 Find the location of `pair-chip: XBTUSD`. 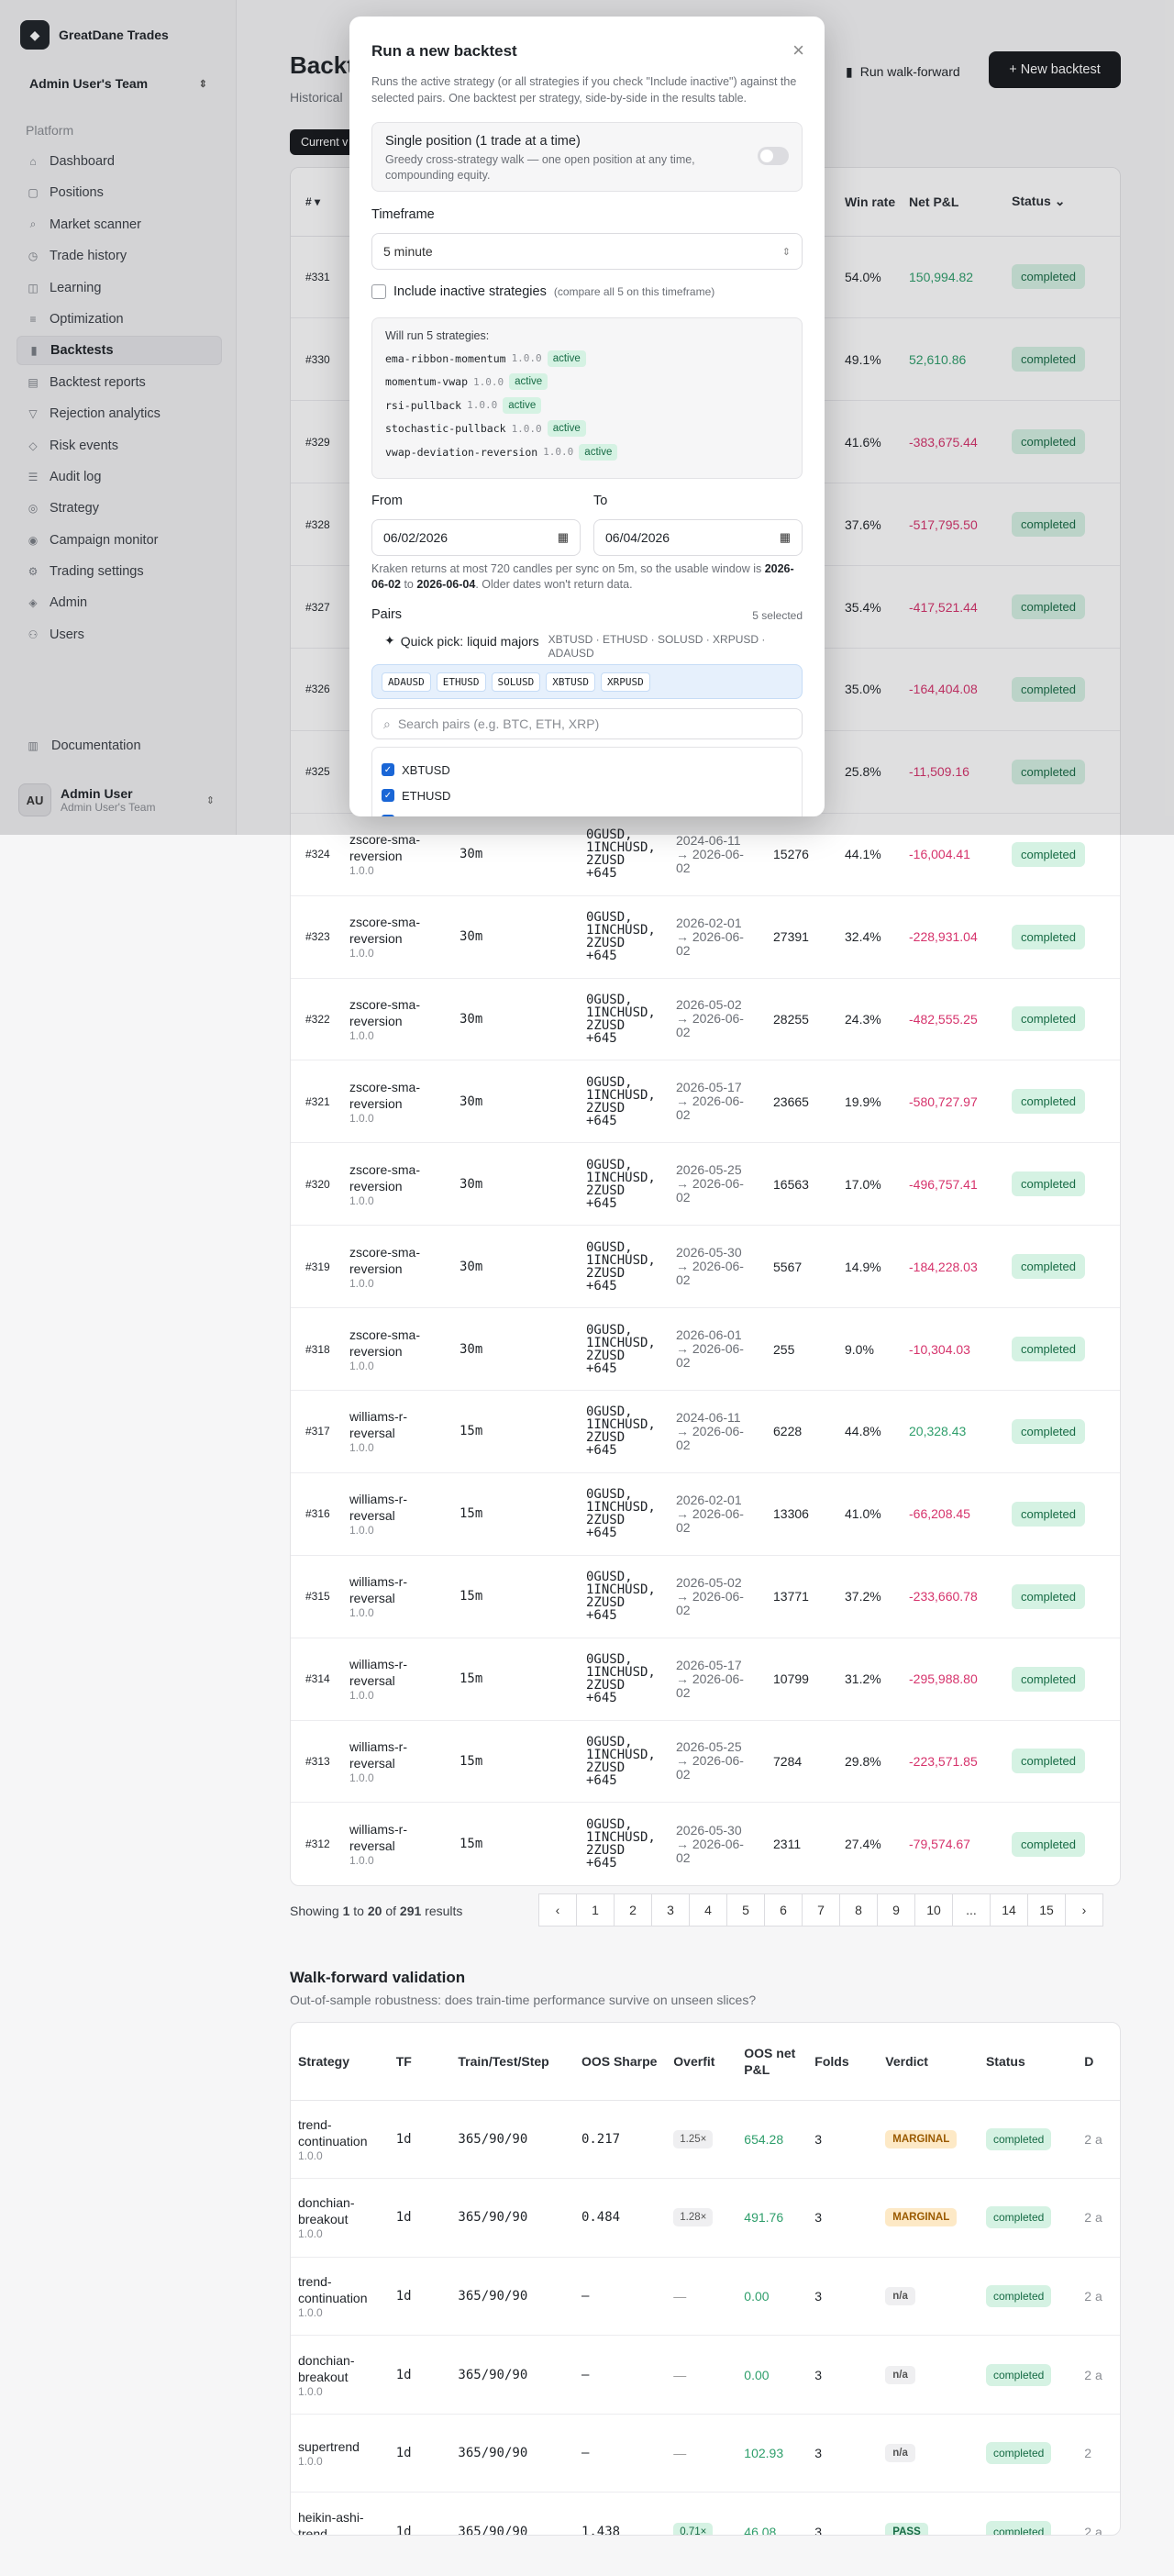

pair-chip: XBTUSD is located at coordinates (570, 682).